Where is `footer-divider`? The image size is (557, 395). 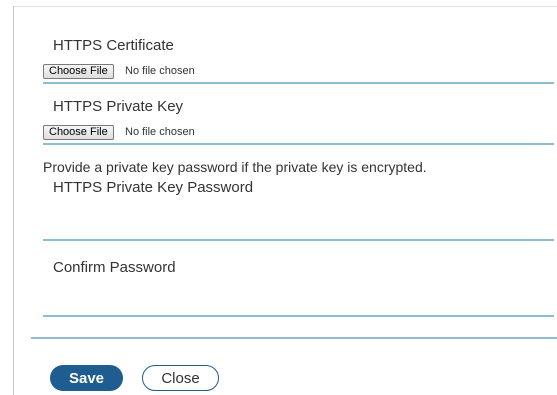
footer-divider is located at coordinates (294, 338).